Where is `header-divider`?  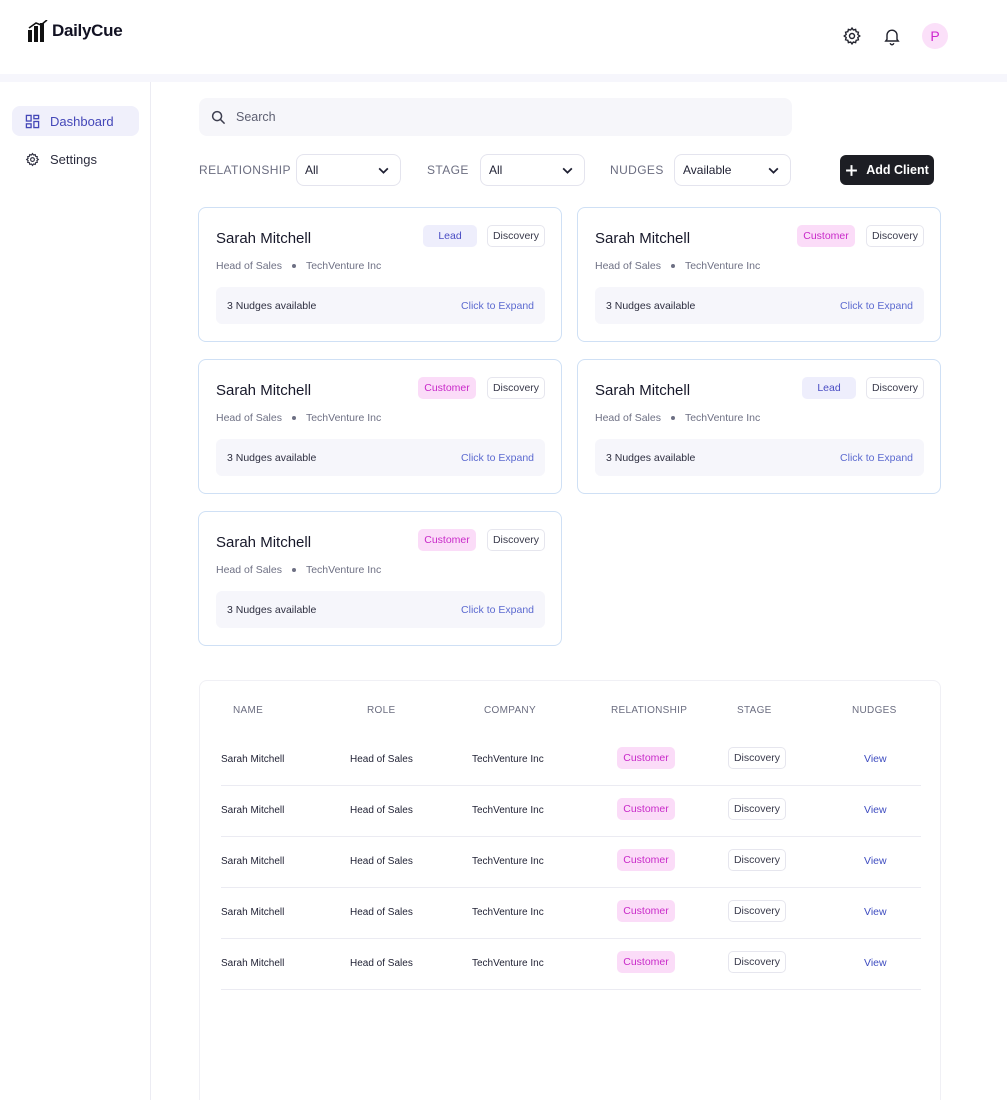 header-divider is located at coordinates (503, 78).